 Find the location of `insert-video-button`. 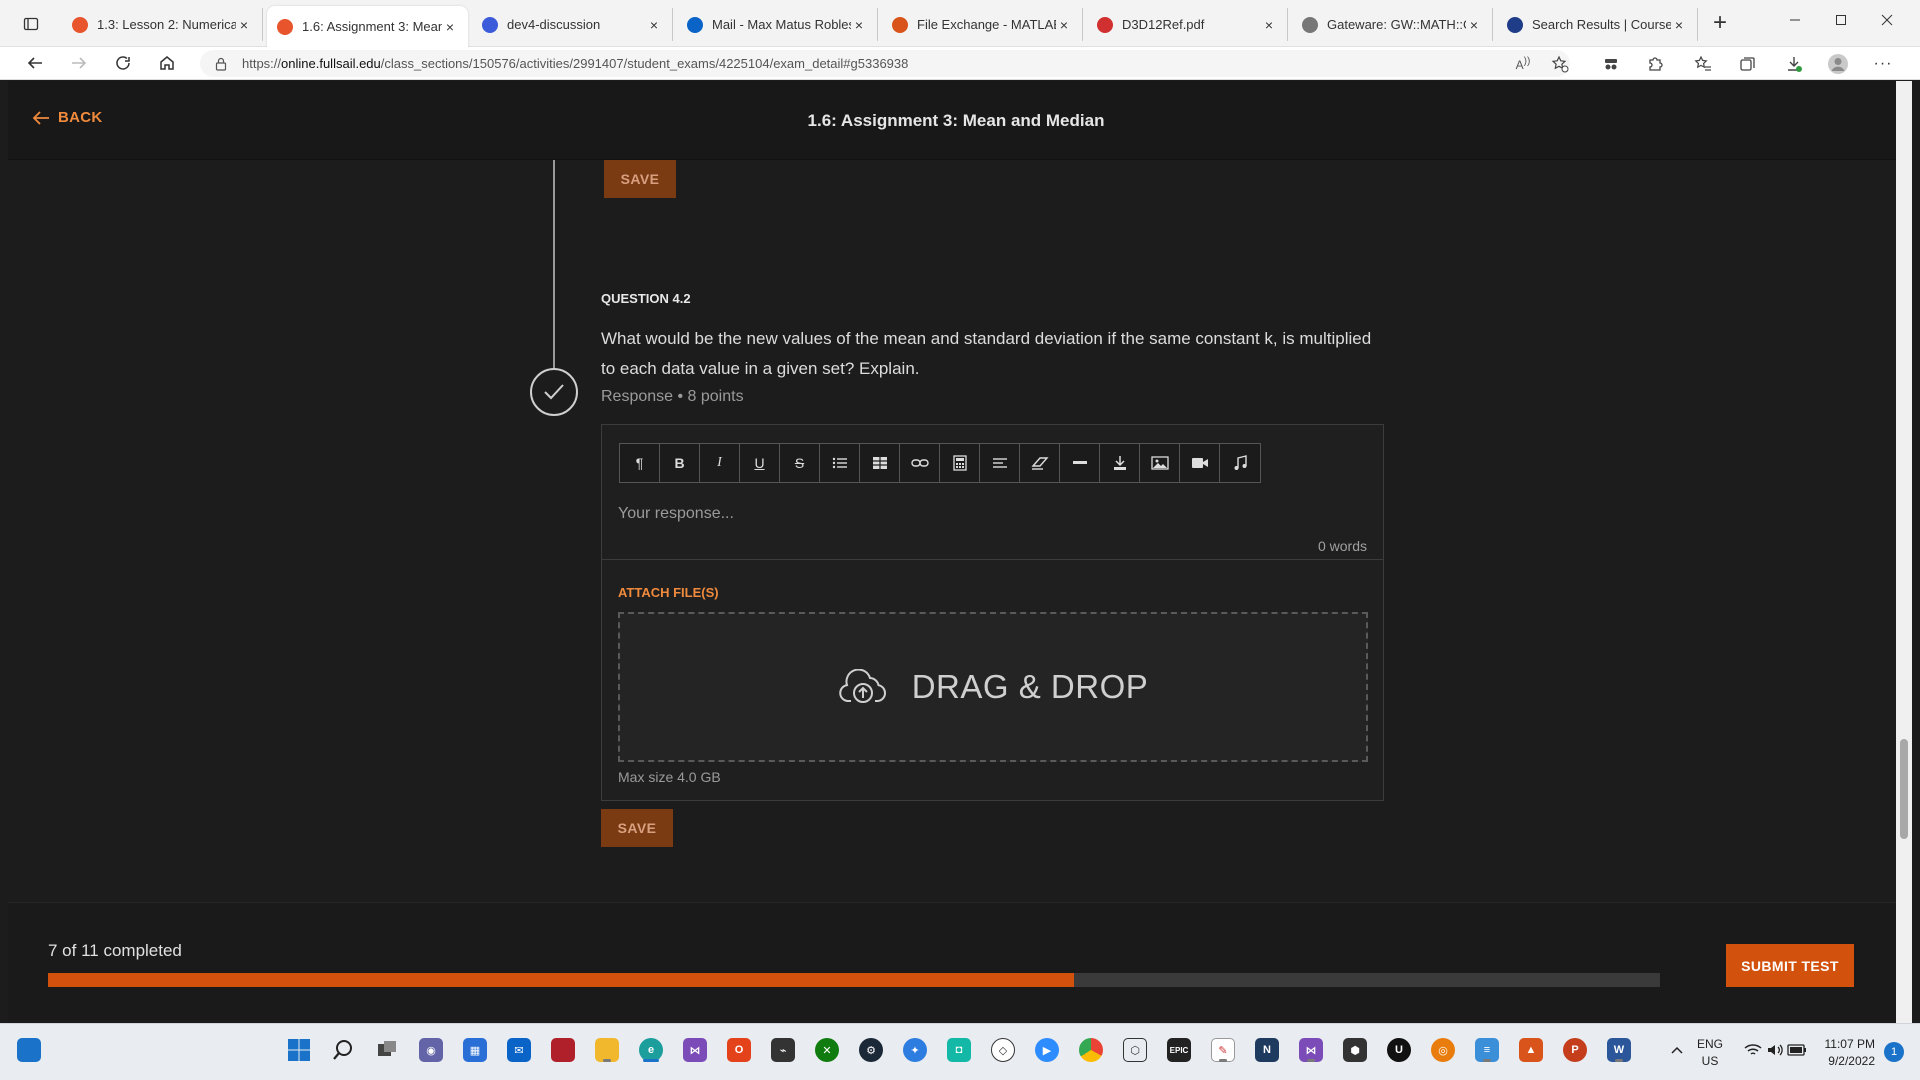

insert-video-button is located at coordinates (1200, 463).